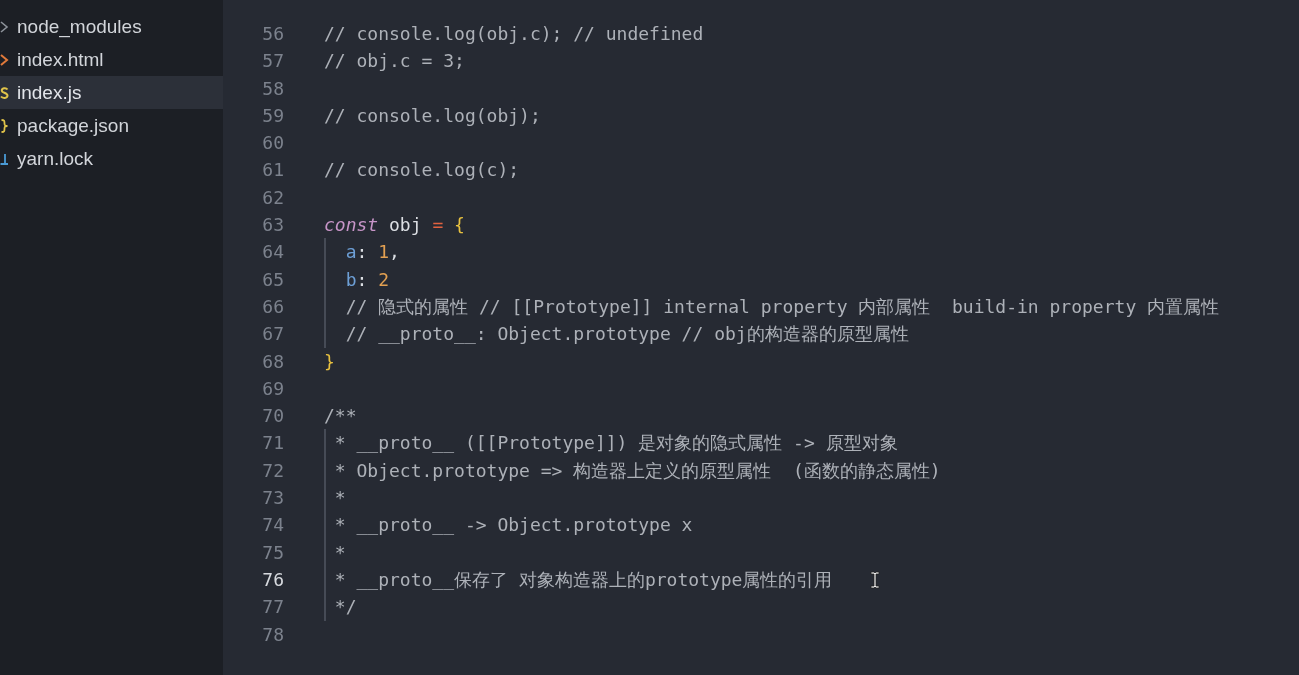 The image size is (1299, 675). I want to click on line-number: 58, so click(273, 88).